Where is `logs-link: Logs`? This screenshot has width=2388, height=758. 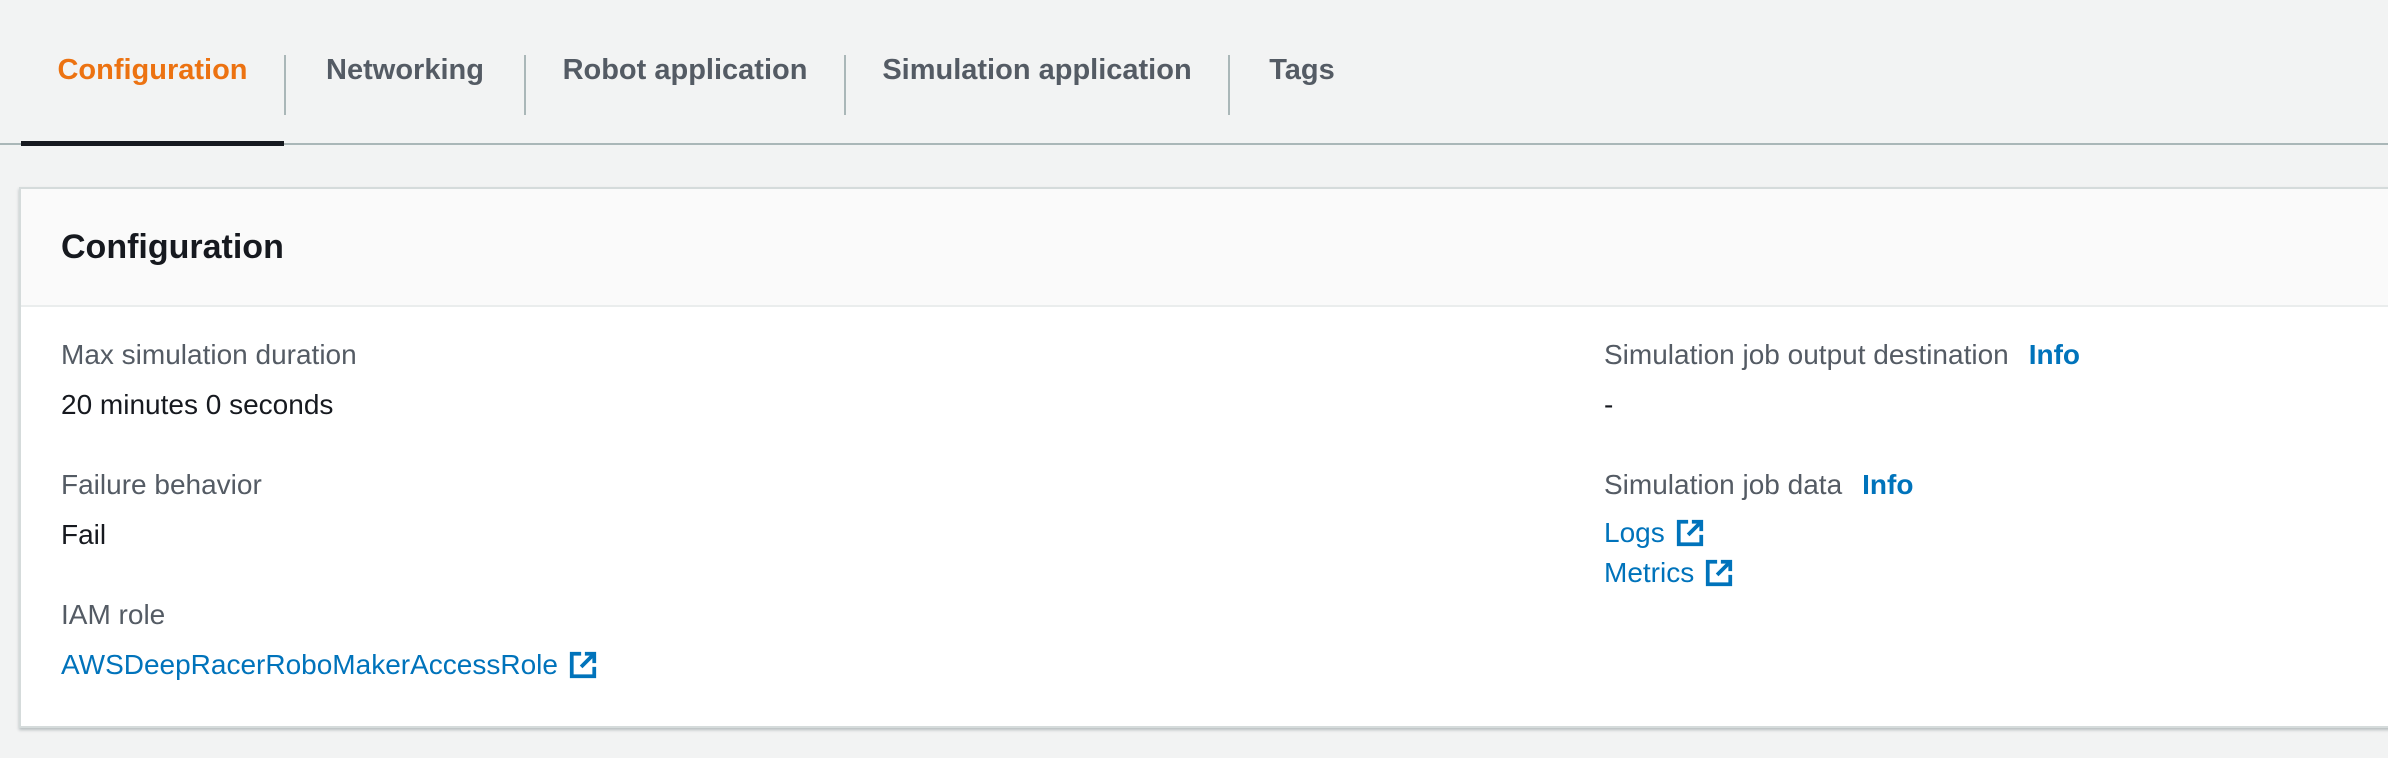
logs-link: Logs is located at coordinates (1758, 533).